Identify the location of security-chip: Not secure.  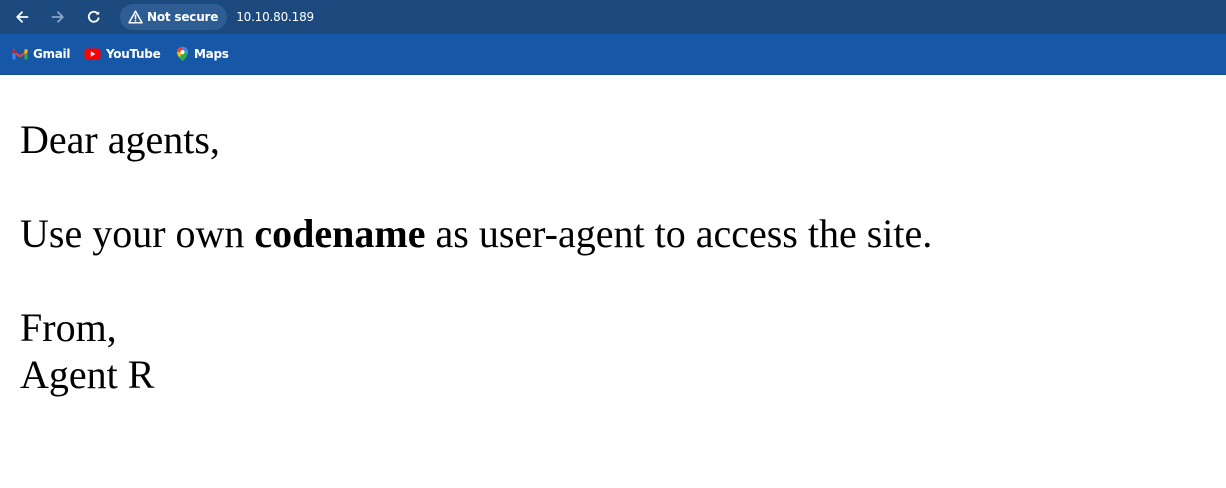
(174, 17).